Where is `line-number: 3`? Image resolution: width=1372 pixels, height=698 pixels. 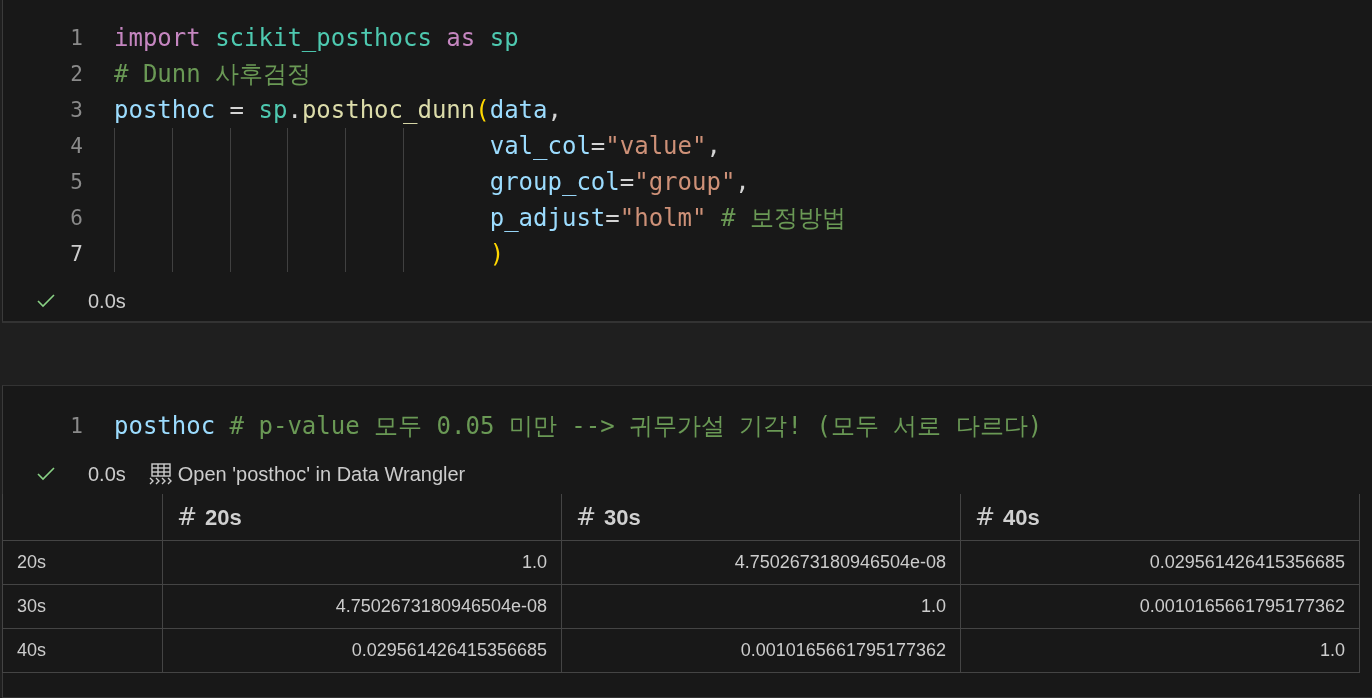 line-number: 3 is located at coordinates (76, 110).